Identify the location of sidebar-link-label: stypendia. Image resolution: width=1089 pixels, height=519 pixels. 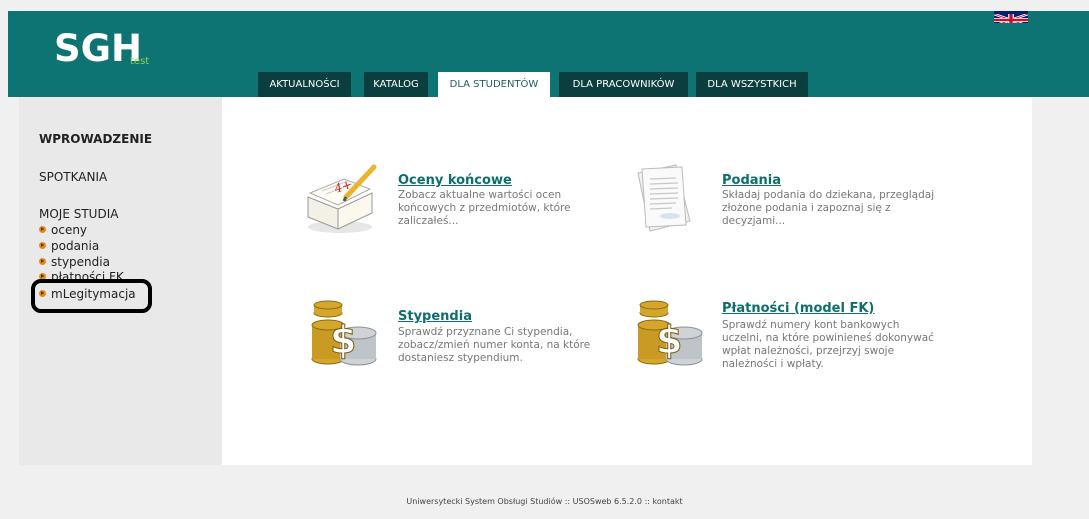
(80, 262).